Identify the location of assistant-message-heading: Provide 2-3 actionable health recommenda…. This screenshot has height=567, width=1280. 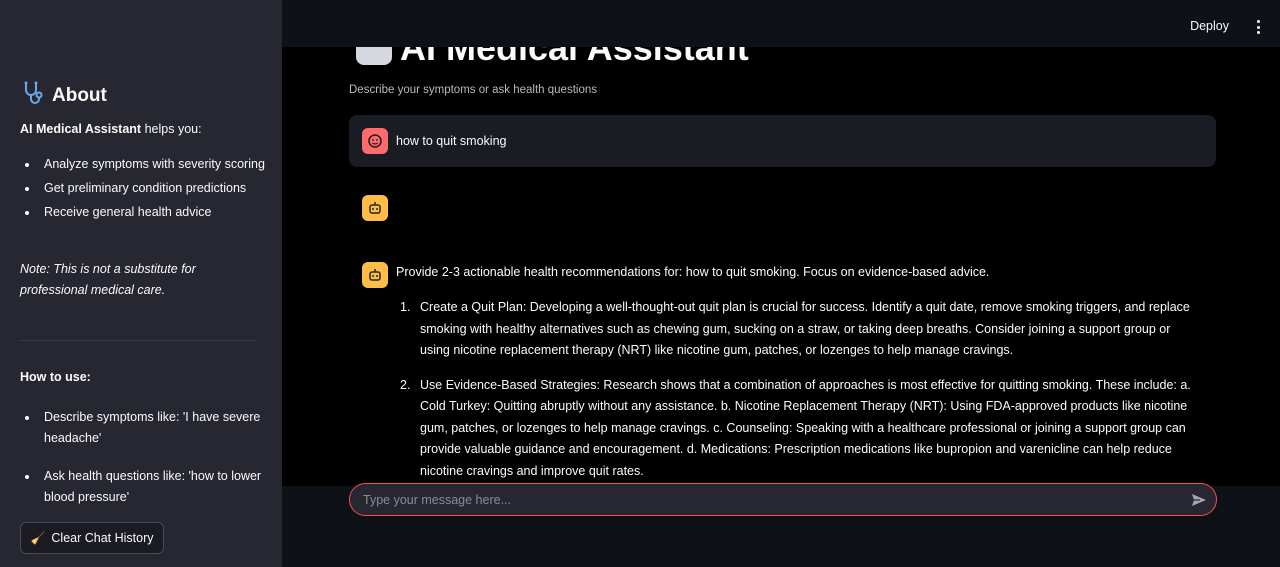
(693, 272).